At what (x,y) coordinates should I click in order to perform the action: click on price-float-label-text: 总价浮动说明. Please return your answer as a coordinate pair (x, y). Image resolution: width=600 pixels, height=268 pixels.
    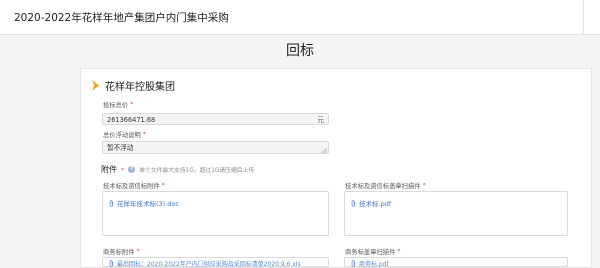
    Looking at the image, I should click on (122, 135).